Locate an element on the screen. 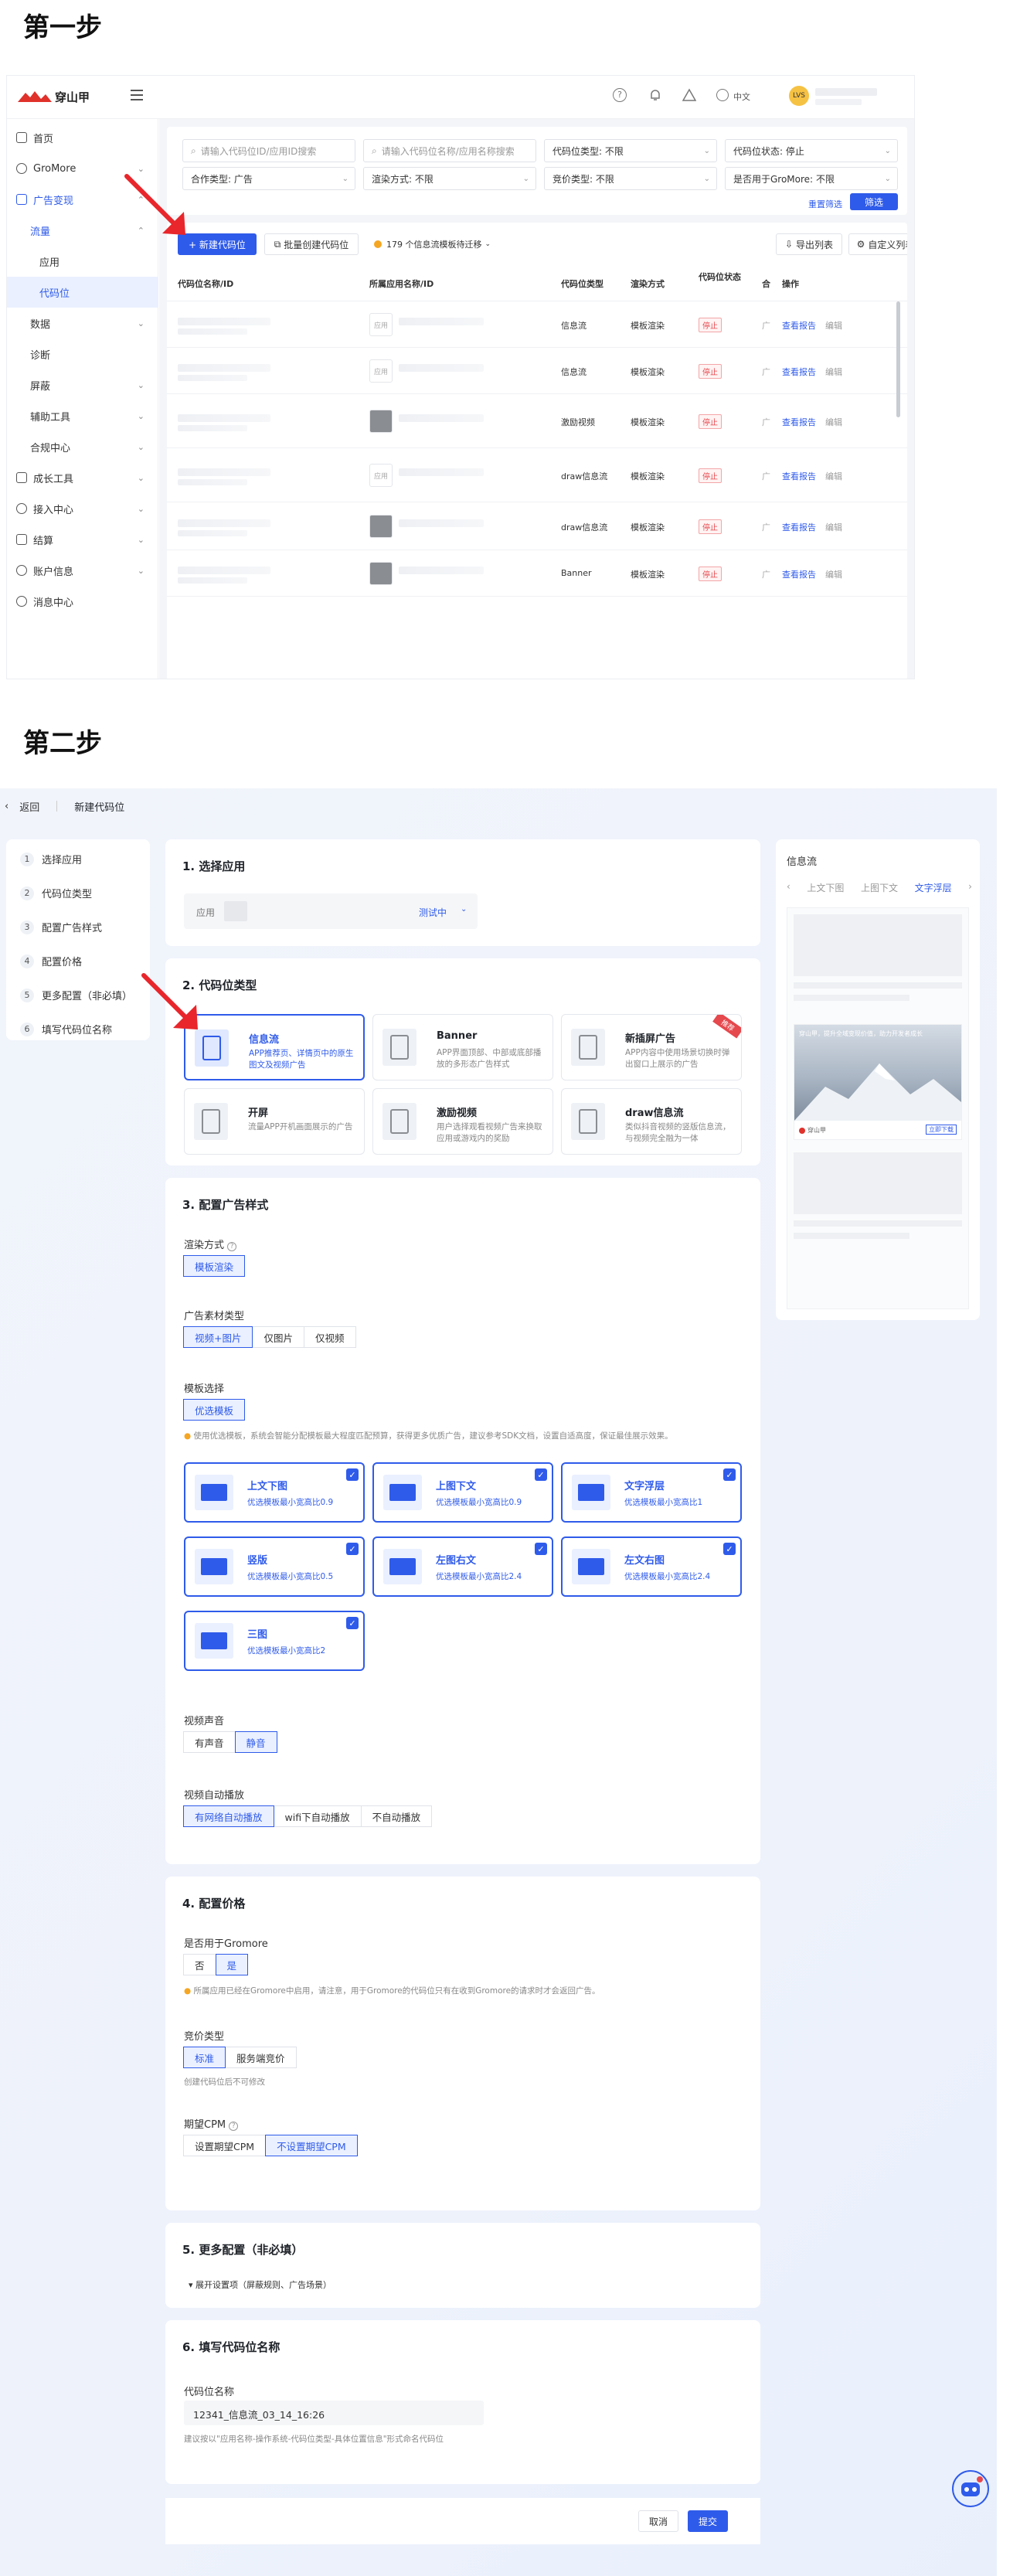 The height and width of the screenshot is (2576, 1020). gromore-option-no: 否 is located at coordinates (199, 1964).